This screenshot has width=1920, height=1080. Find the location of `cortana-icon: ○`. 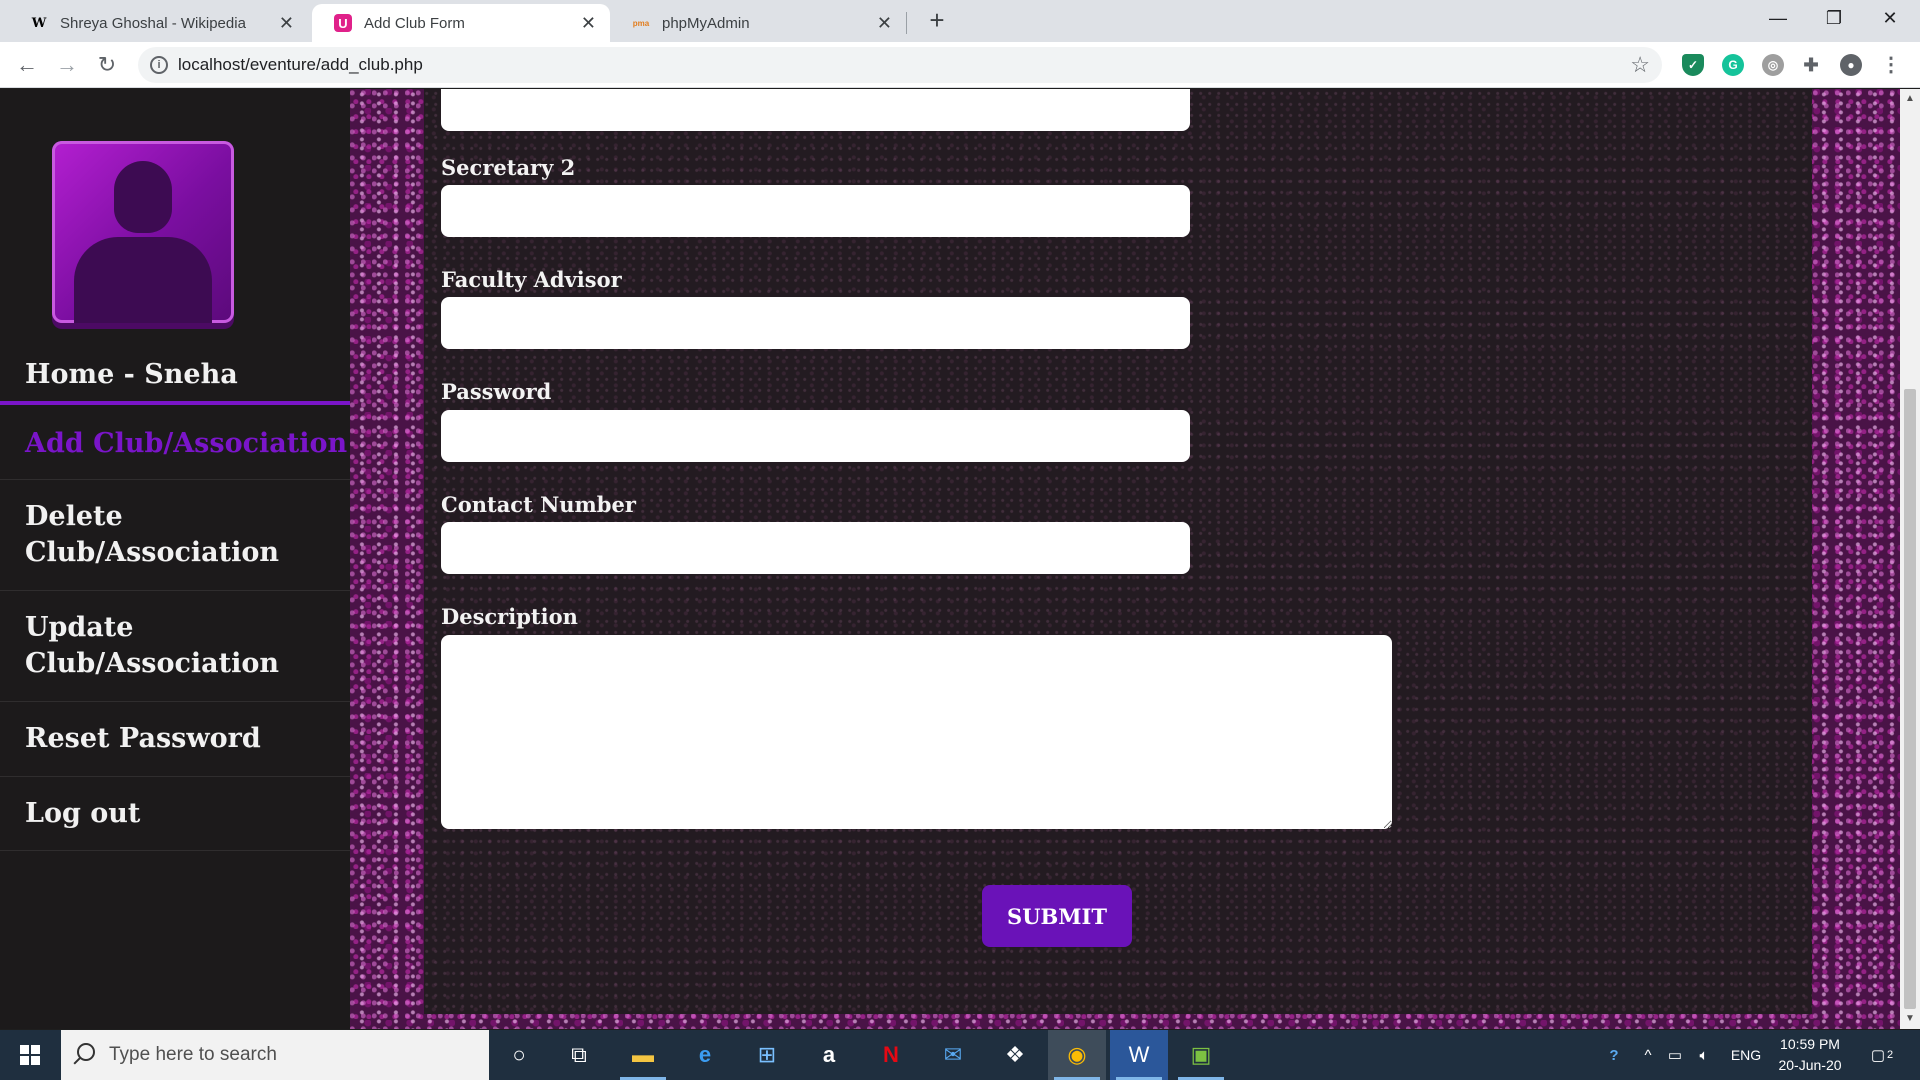

cortana-icon: ○ is located at coordinates (519, 1055).